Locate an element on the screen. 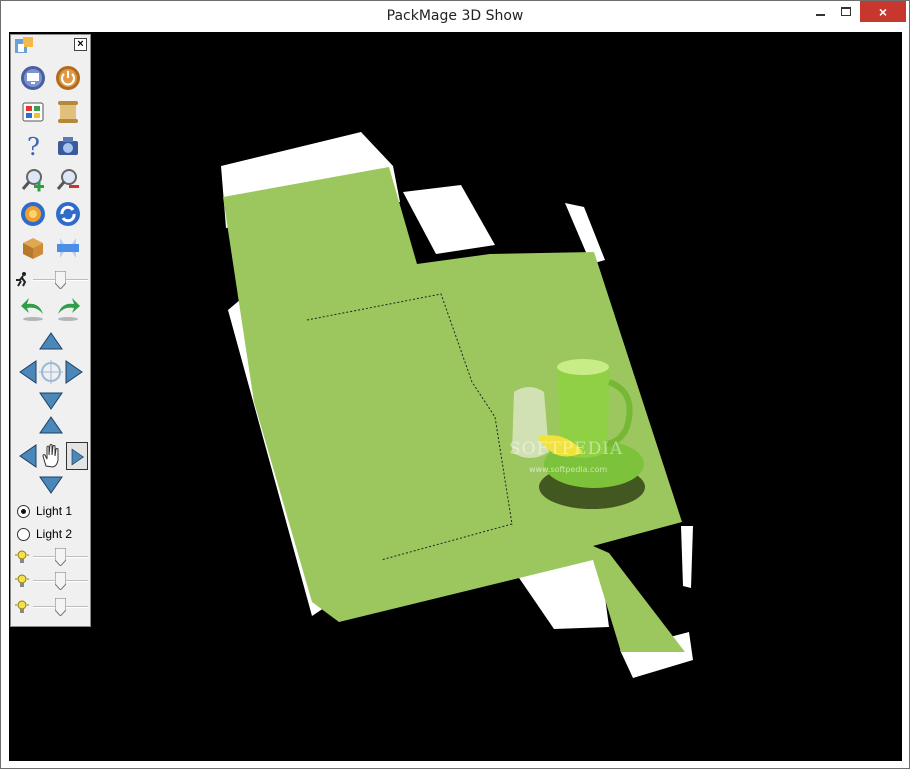 The image size is (910, 769). unfold-tool-button is located at coordinates (68, 248).